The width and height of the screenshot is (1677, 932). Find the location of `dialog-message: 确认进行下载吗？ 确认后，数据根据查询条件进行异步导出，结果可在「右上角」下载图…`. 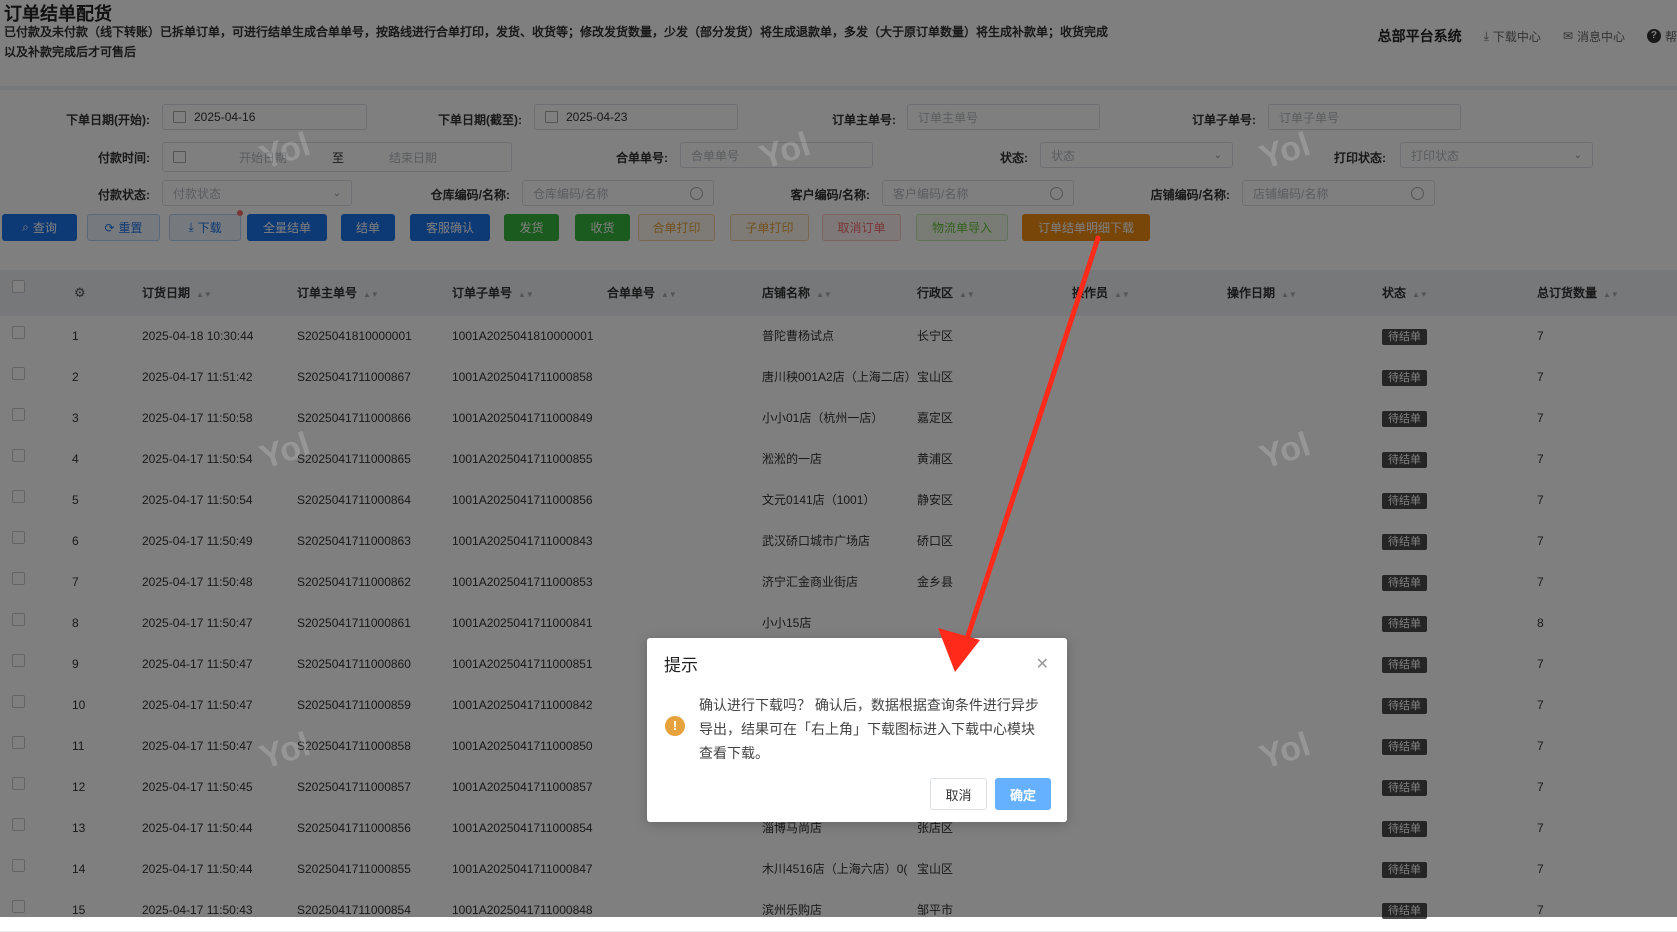

dialog-message: 确认进行下载吗？ 确认后，数据根据查询条件进行异步导出，结果可在「右上角」下载图… is located at coordinates (869, 729).